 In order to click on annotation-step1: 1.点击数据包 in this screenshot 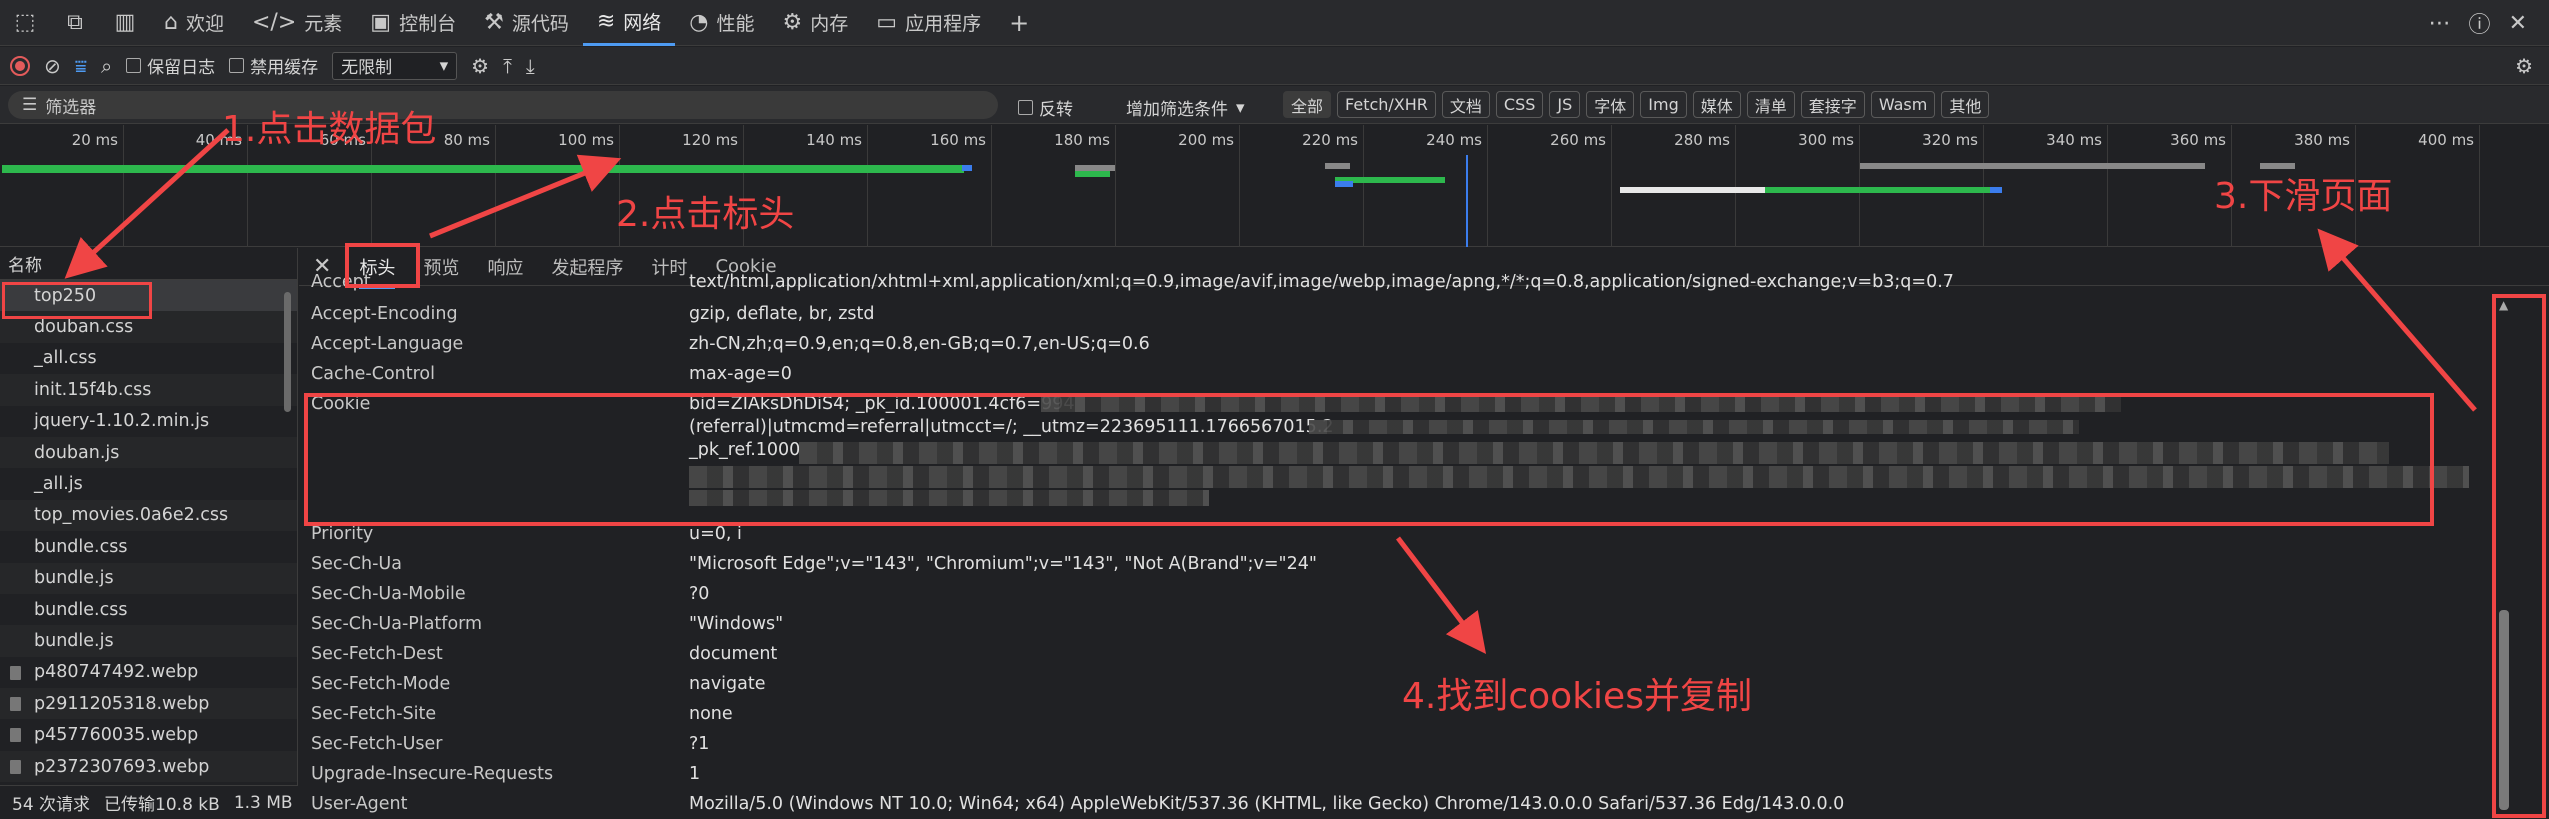, I will do `click(329, 129)`.